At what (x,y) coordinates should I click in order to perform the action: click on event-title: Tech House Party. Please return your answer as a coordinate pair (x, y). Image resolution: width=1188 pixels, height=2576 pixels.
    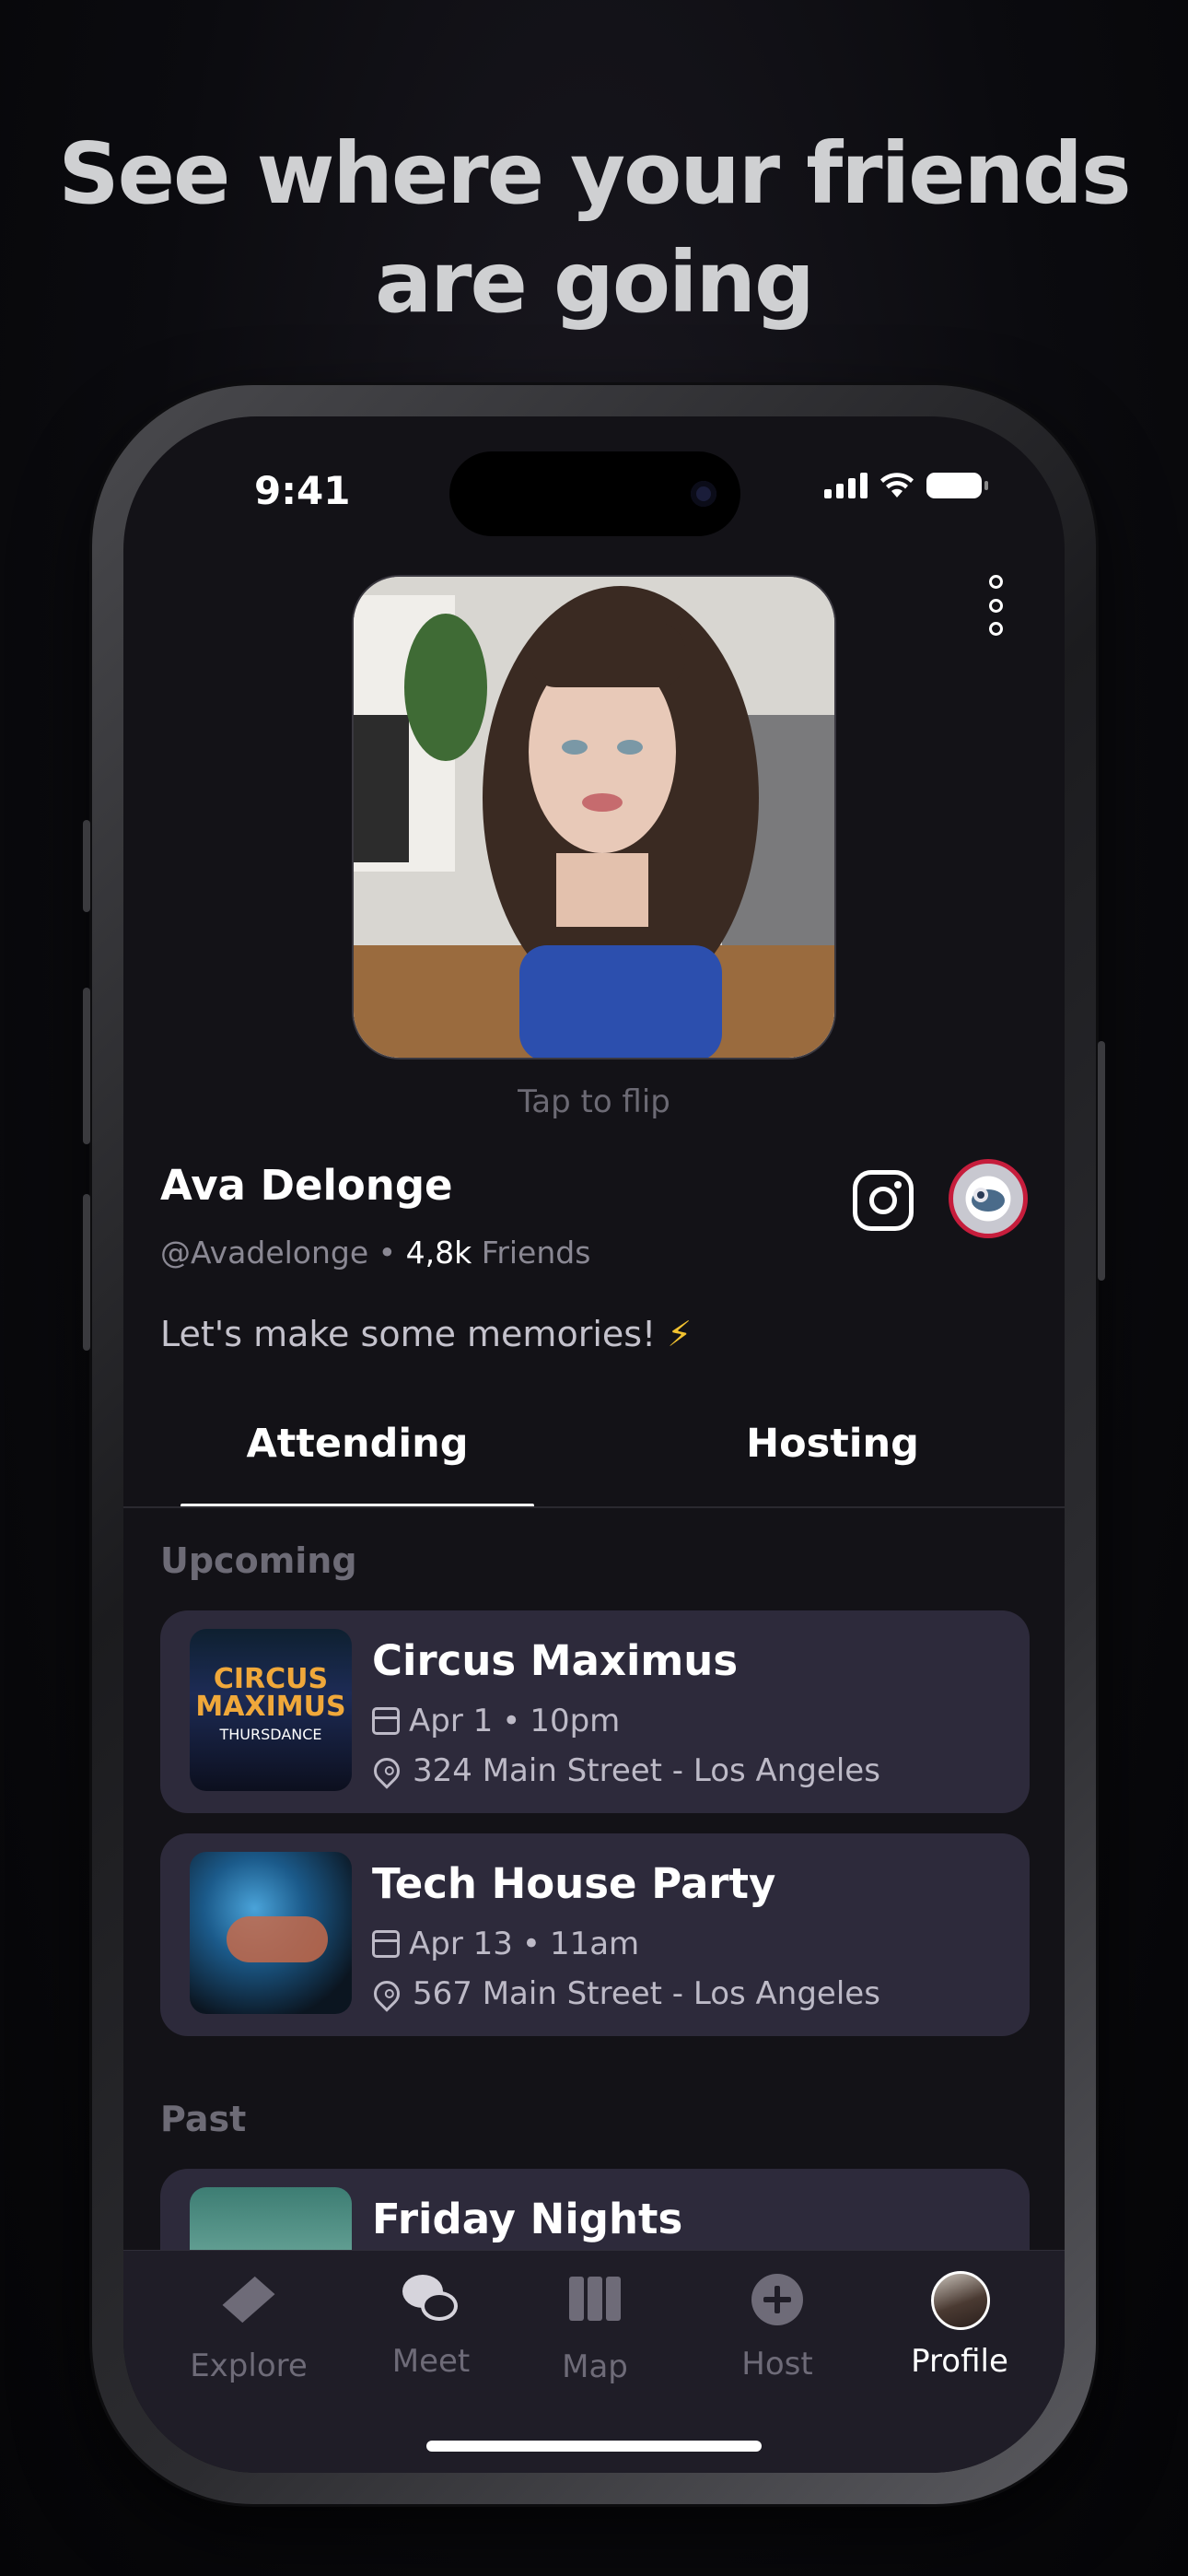
    Looking at the image, I should click on (574, 1883).